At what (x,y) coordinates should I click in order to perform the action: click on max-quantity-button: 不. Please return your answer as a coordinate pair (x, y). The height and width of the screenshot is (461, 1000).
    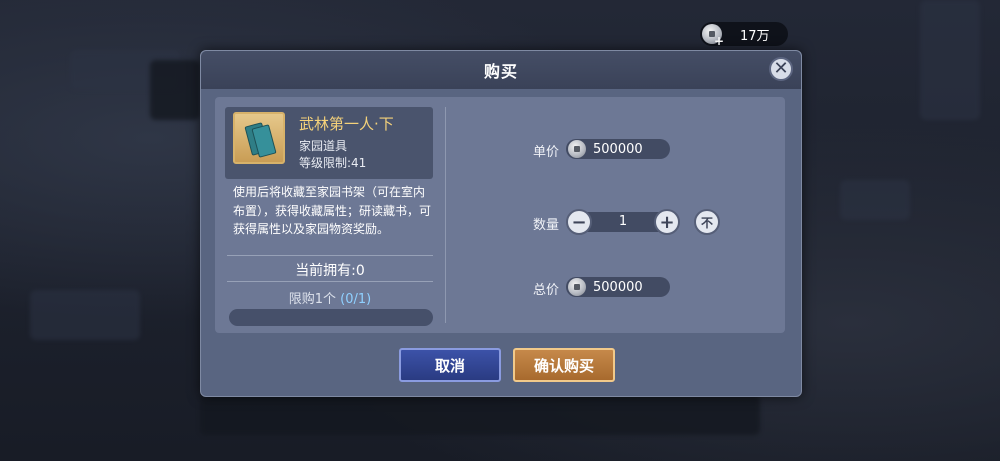
    Looking at the image, I should click on (707, 222).